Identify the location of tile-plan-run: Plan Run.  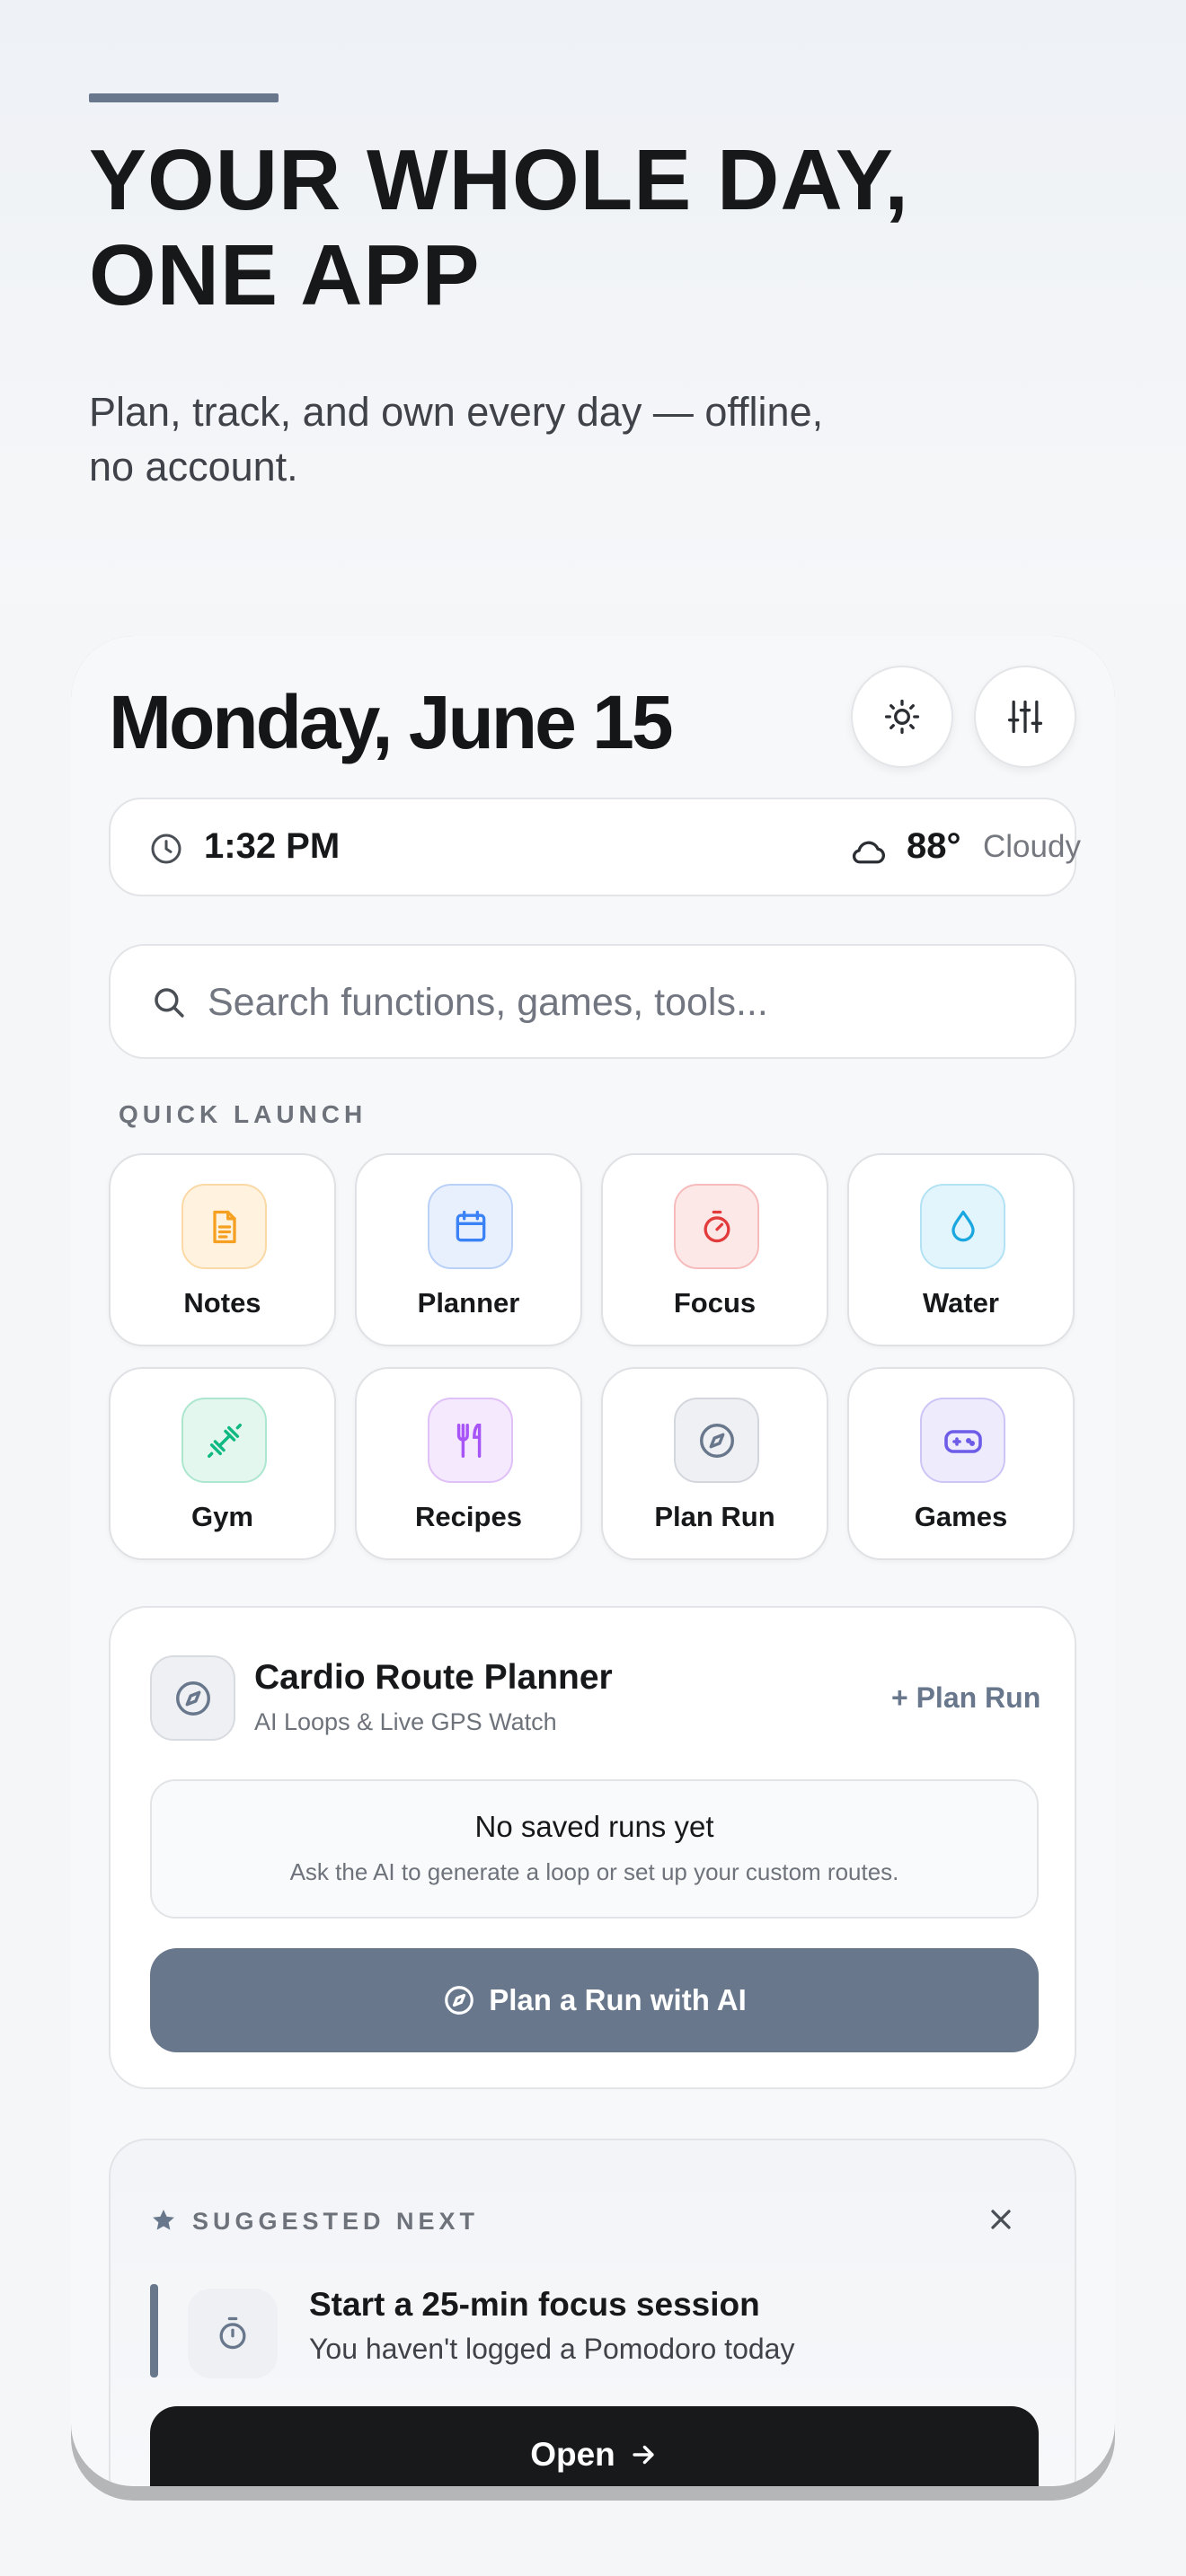
(714, 1463).